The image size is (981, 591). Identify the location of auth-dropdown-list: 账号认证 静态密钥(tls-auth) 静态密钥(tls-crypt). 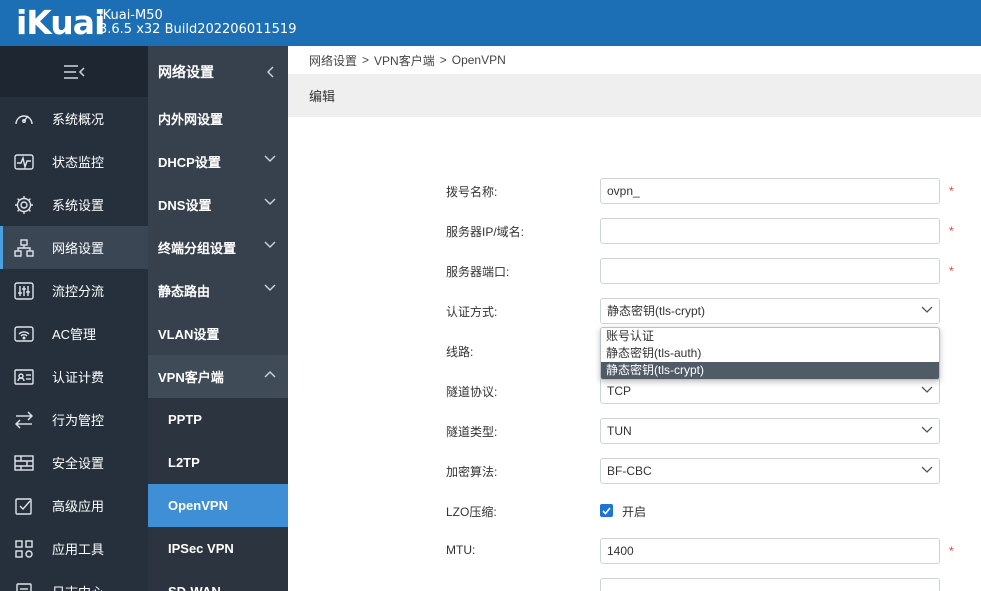
(770, 353).